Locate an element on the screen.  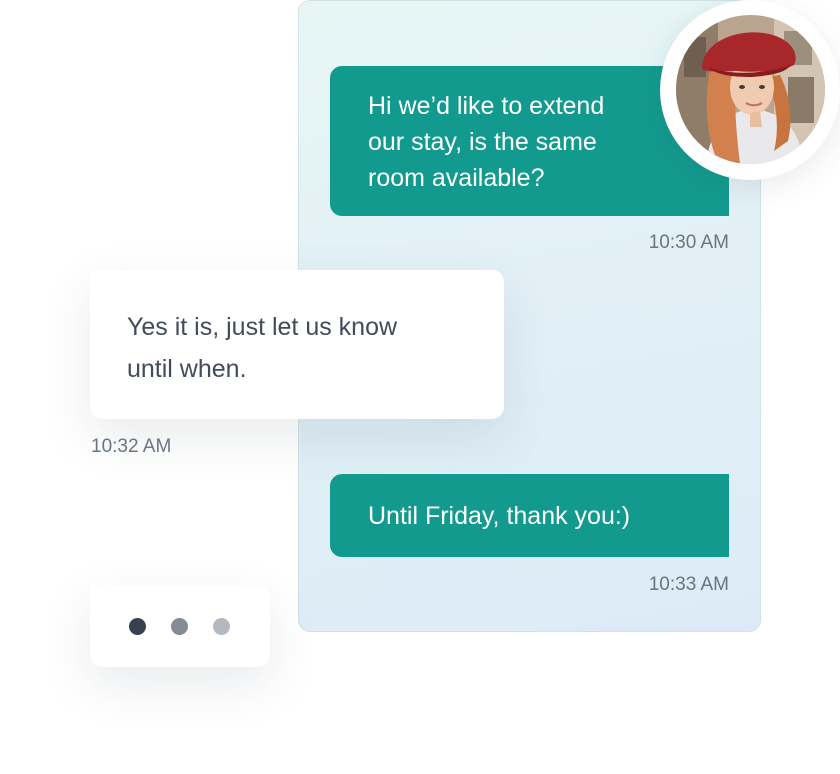
message-text-line: until when. is located at coordinates (187, 369).